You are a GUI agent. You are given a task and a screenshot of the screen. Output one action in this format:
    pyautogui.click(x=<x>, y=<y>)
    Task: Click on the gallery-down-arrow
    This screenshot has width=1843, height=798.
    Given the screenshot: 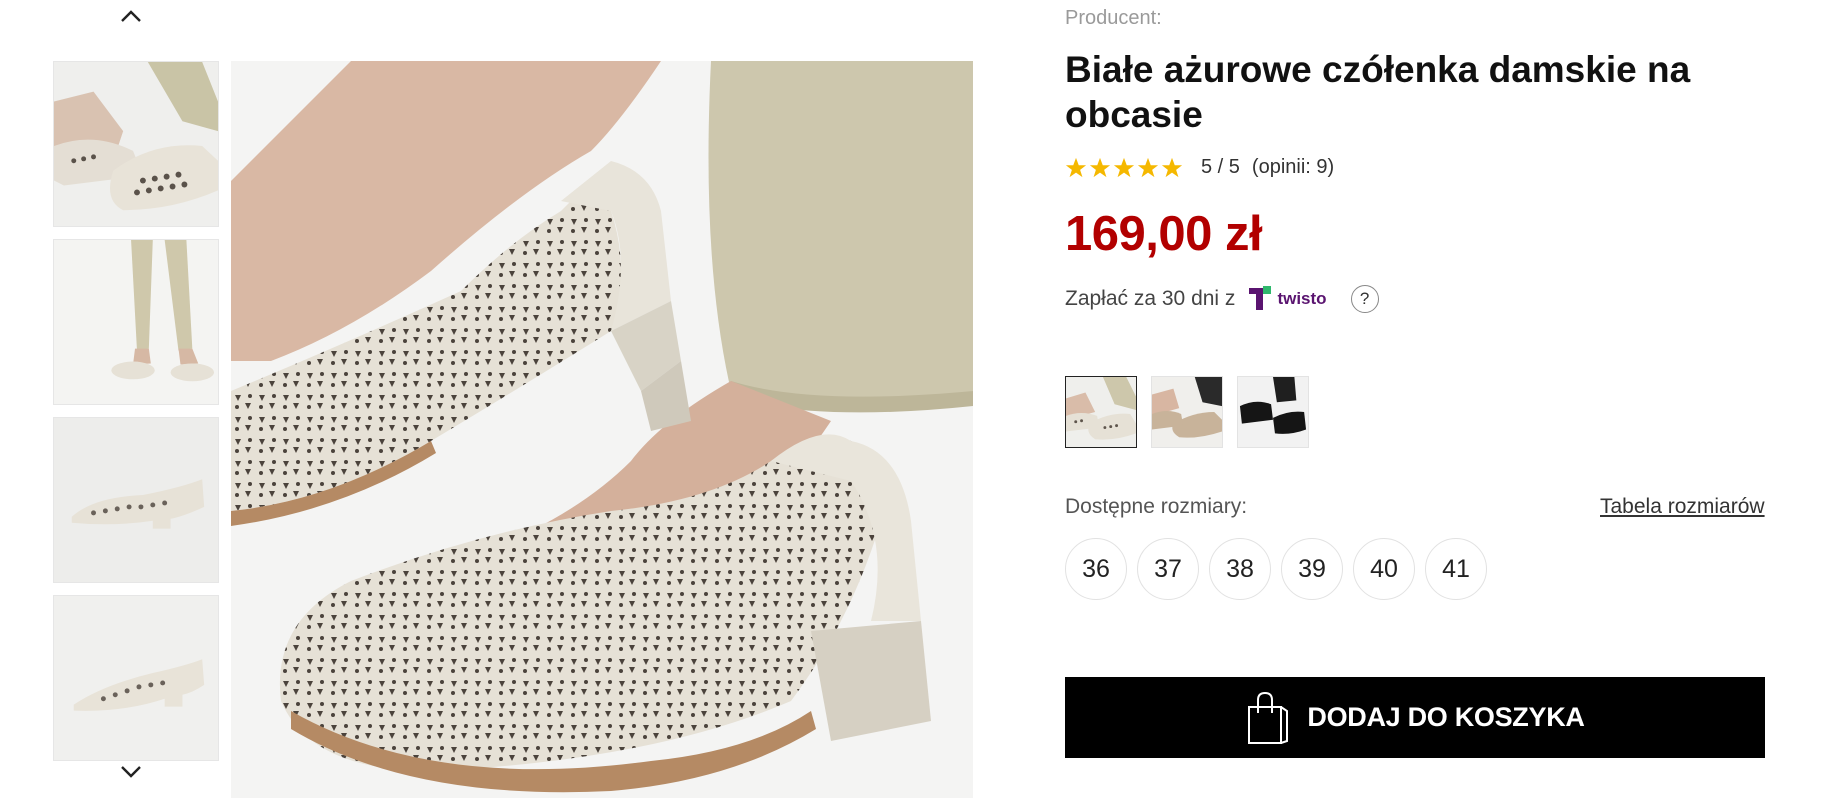 What is the action you would take?
    pyautogui.click(x=131, y=772)
    